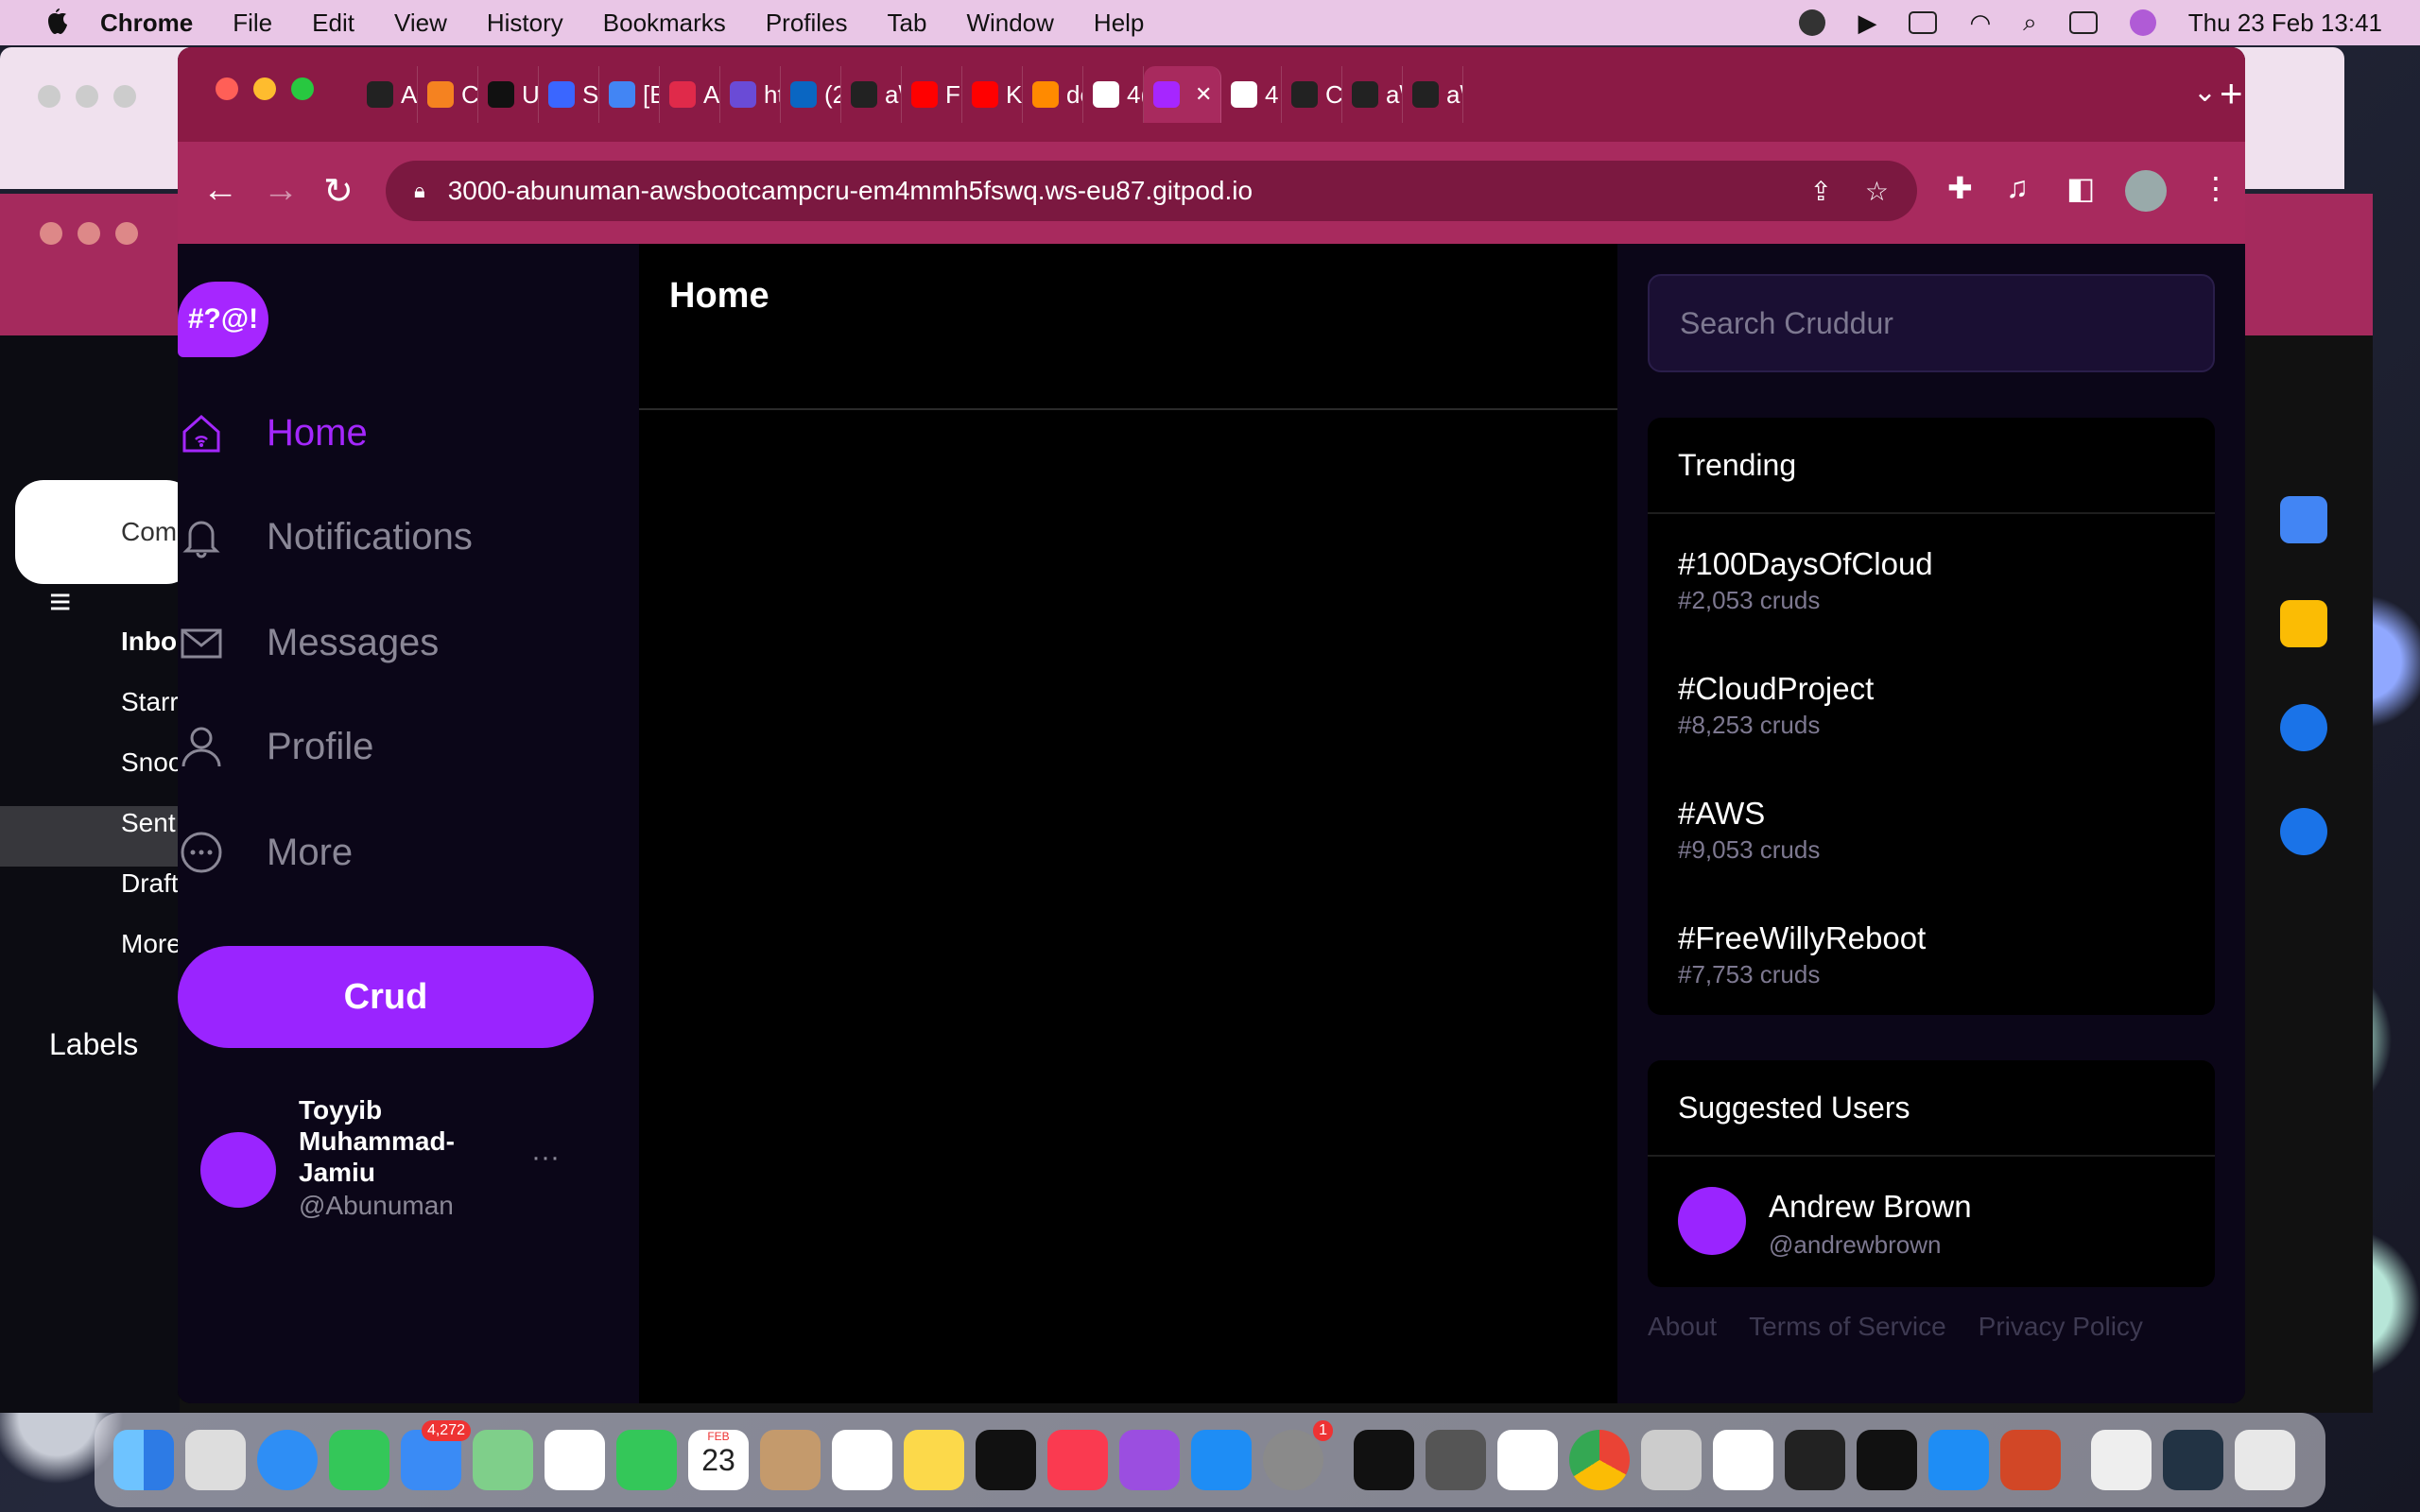 Image resolution: width=2420 pixels, height=1512 pixels. Describe the element at coordinates (448, 94) in the screenshot. I see `browser-tab: C` at that location.